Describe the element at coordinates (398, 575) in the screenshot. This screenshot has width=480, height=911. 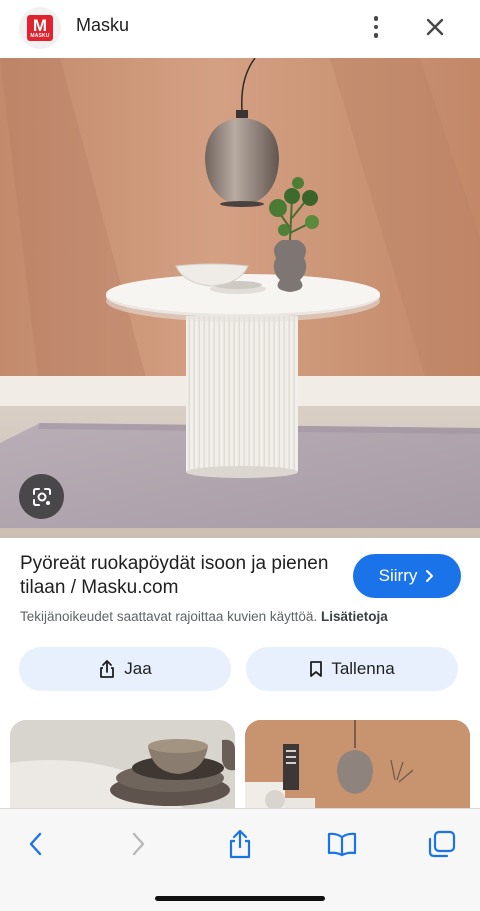
I see `visit-button-label: Siirry` at that location.